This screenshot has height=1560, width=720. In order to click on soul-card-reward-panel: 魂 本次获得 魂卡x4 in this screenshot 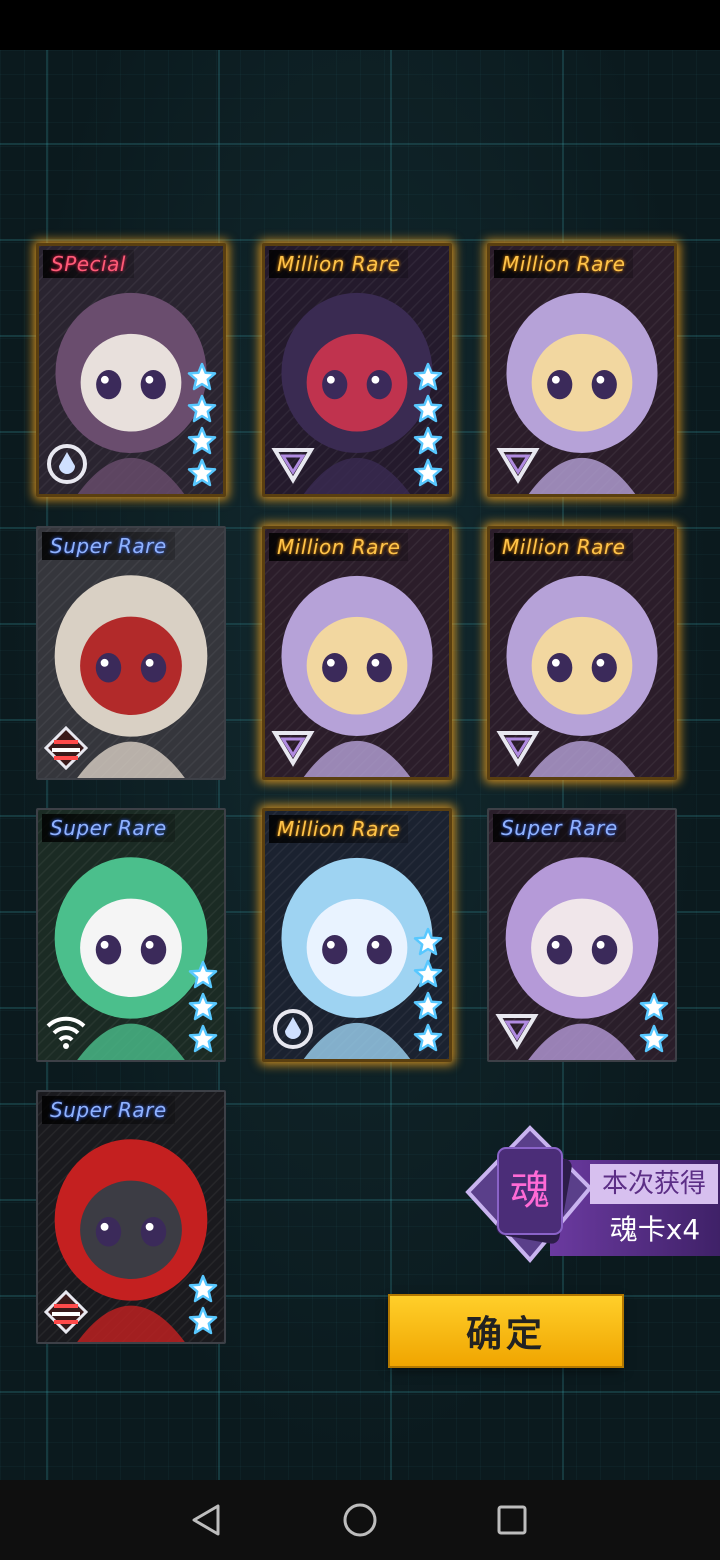, I will do `click(590, 1195)`.